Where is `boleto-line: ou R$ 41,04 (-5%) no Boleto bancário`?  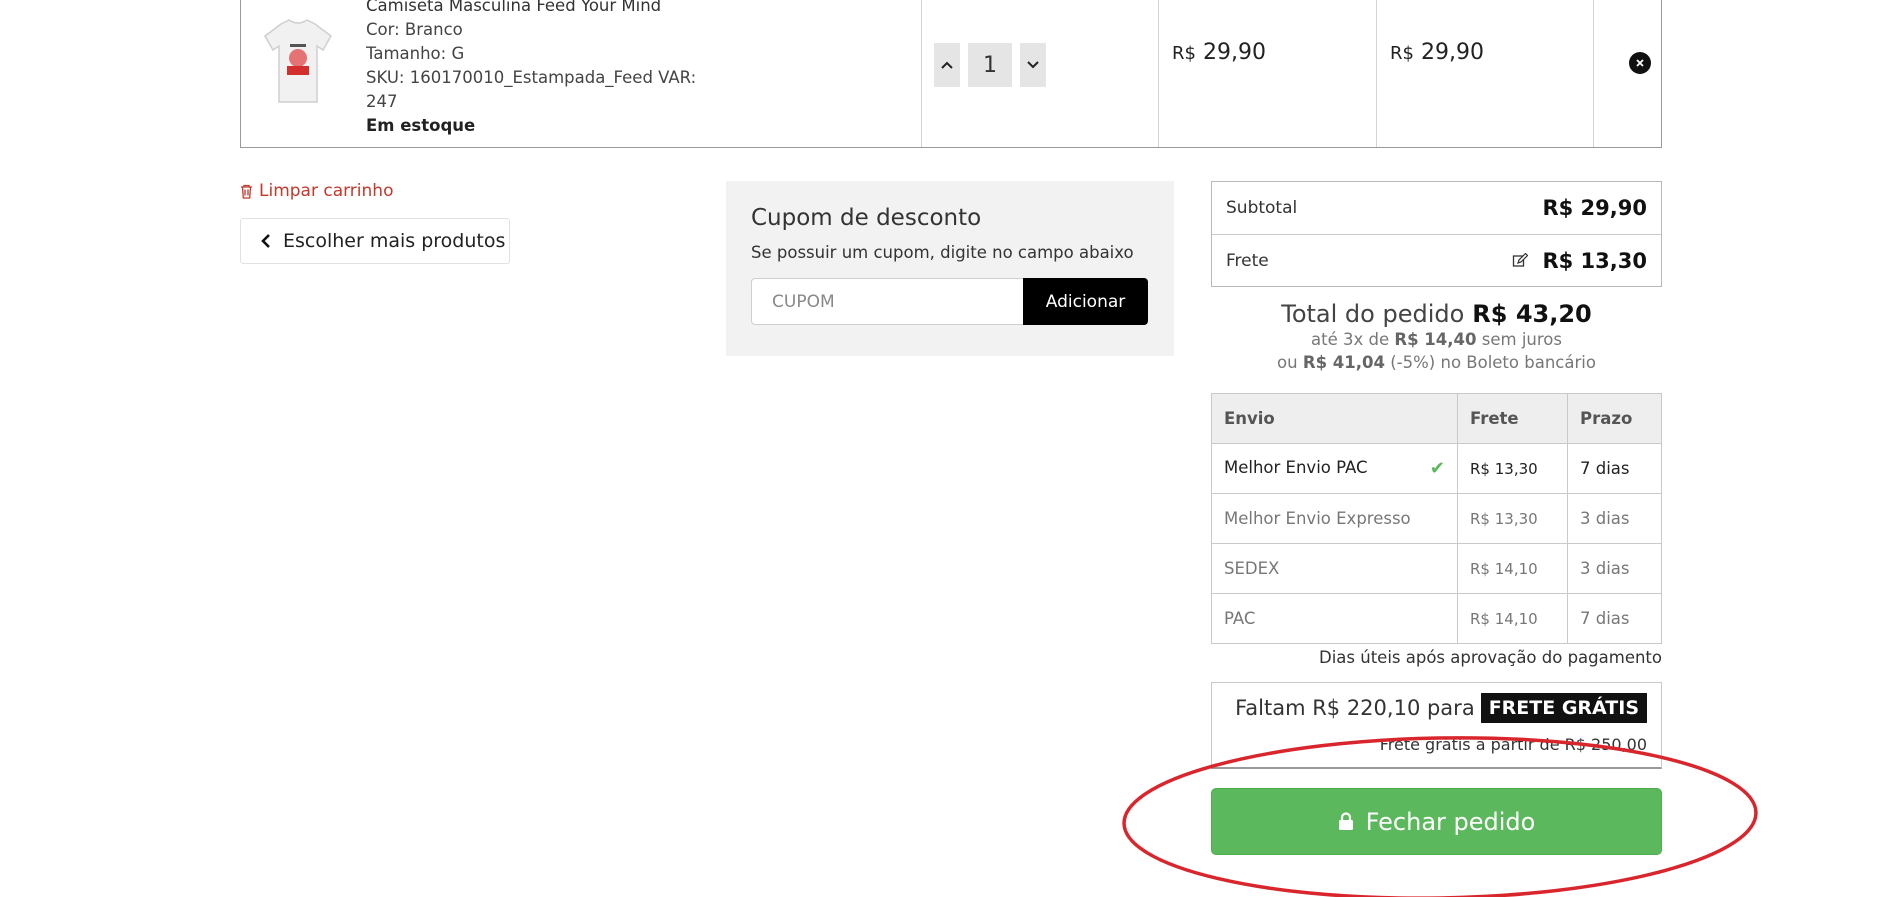
boleto-line: ou R$ 41,04 (-5%) no Boleto bancário is located at coordinates (1436, 362).